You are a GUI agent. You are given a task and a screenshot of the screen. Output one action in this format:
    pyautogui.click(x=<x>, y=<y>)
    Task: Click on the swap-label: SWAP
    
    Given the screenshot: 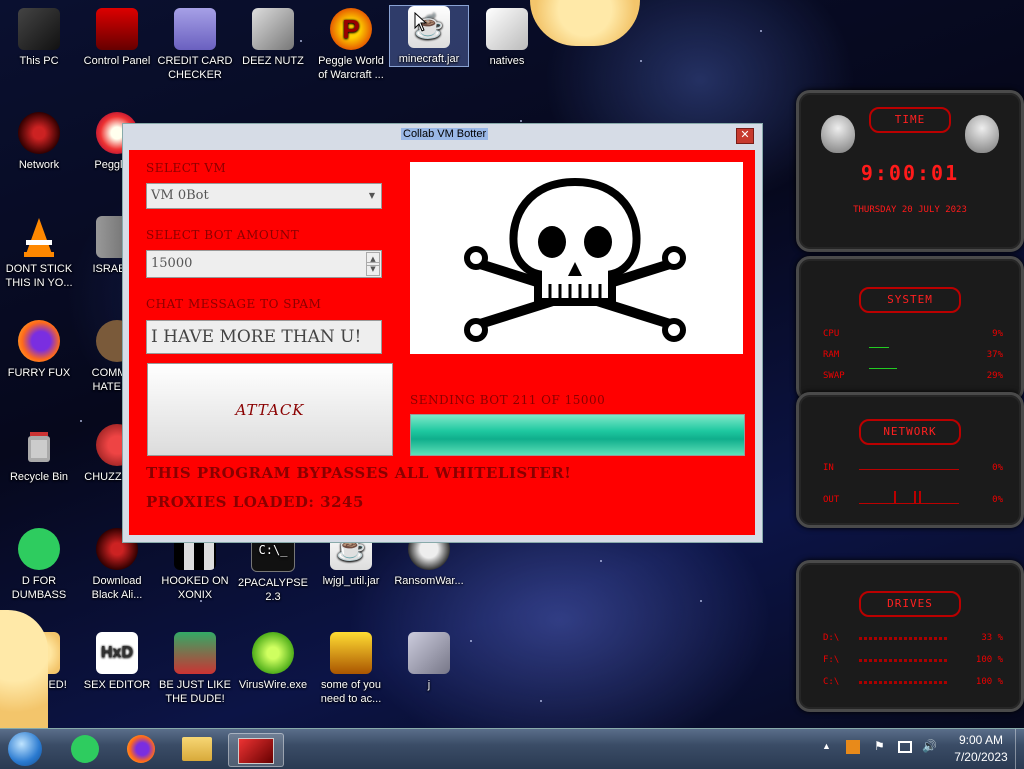 What is the action you would take?
    pyautogui.click(x=834, y=376)
    